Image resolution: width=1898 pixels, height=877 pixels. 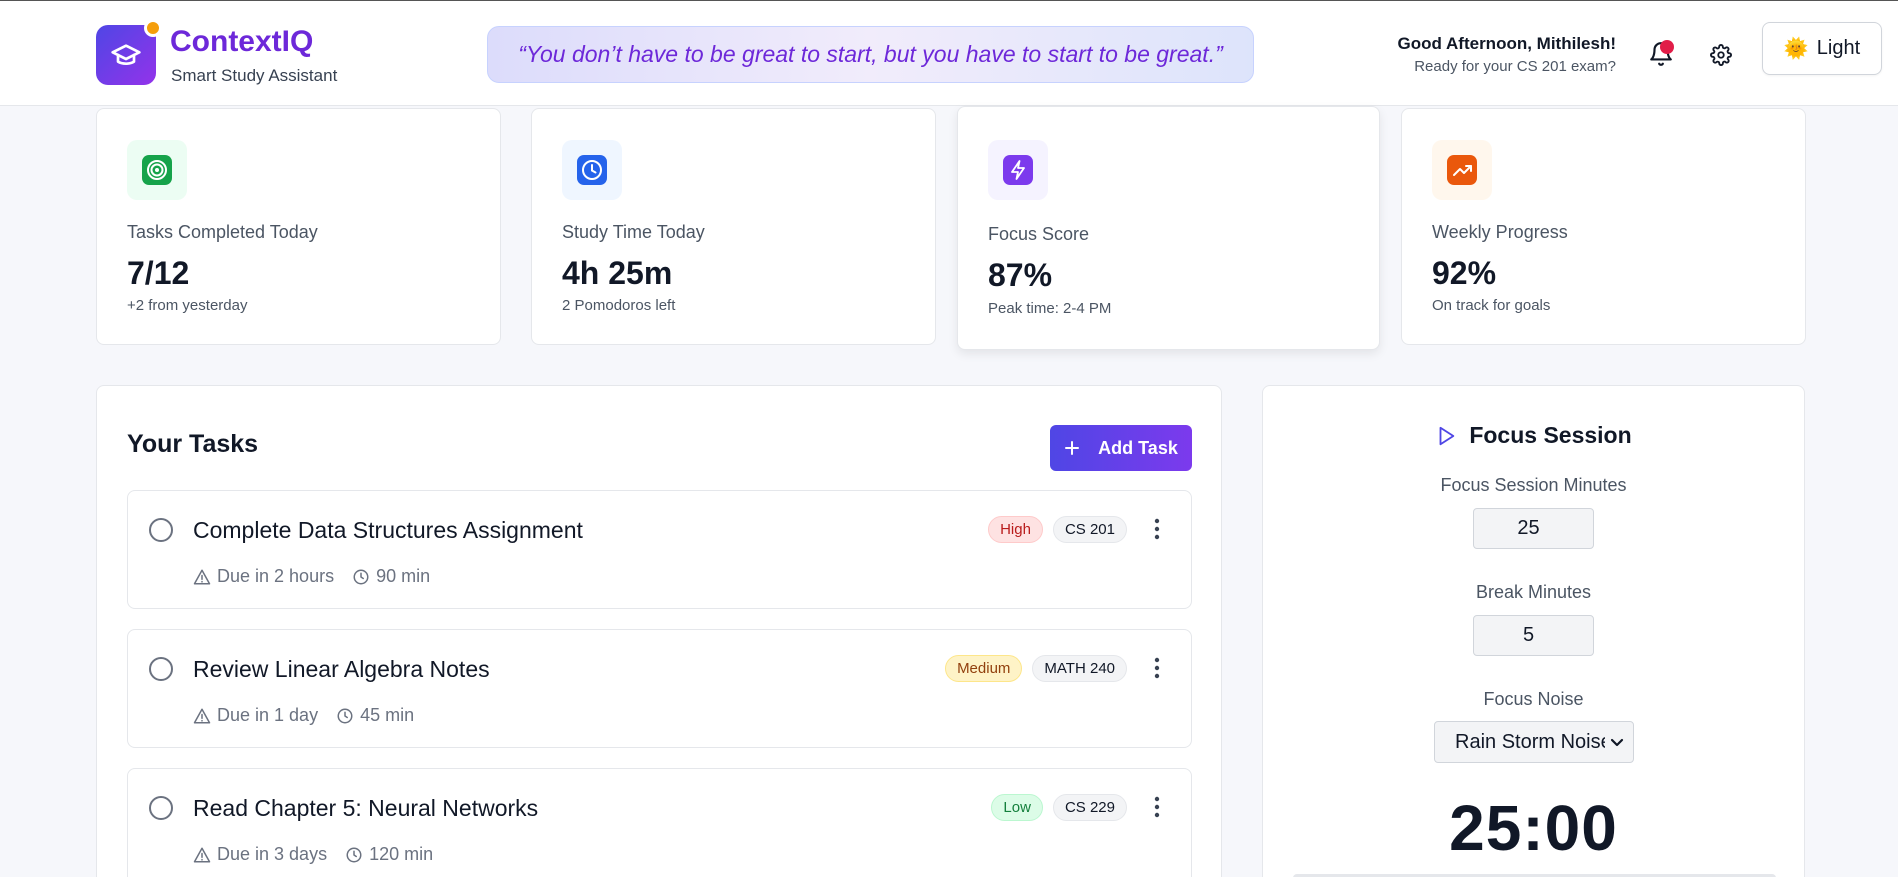 What do you see at coordinates (401, 854) in the screenshot?
I see `task-duration-text: 120 min` at bounding box center [401, 854].